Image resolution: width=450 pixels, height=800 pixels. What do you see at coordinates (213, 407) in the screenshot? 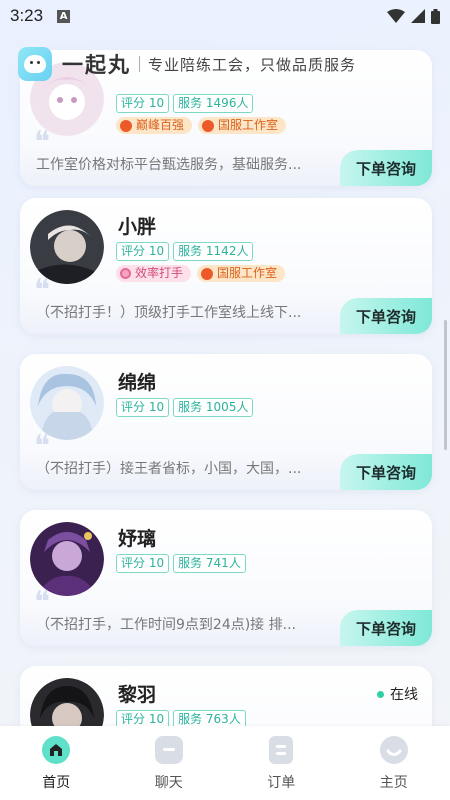
I see `service-count-tag: 服务 1005人` at bounding box center [213, 407].